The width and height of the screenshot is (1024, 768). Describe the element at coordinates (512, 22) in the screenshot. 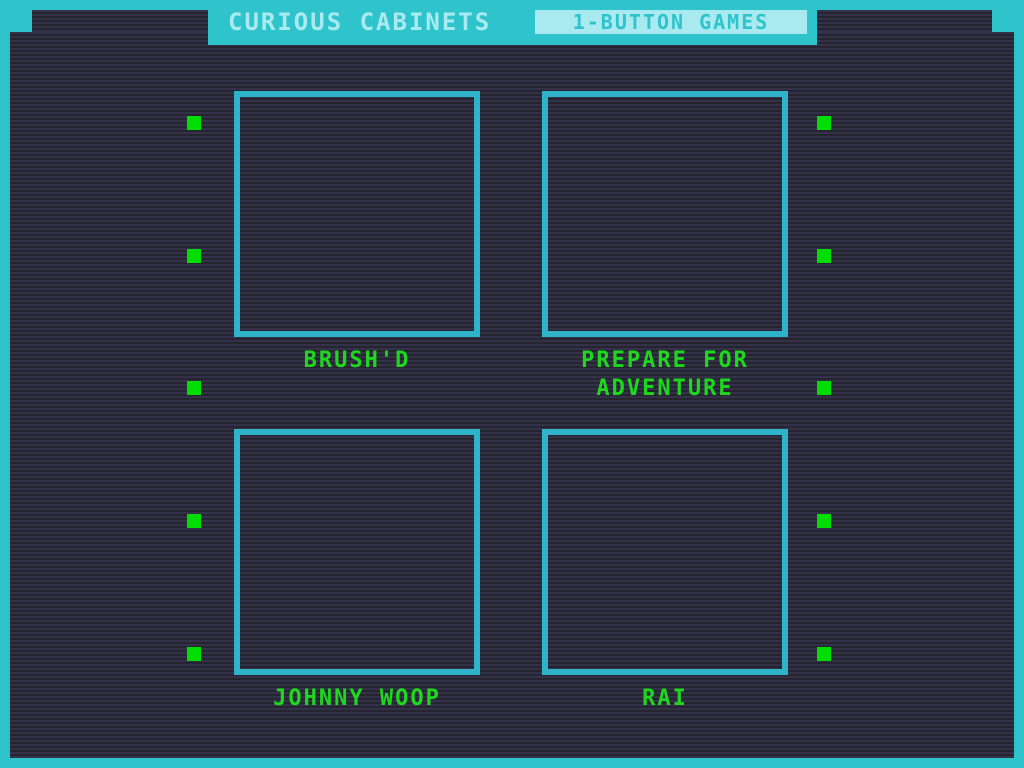

I see `header-bar: CURIOUS CABINETS 1-BUTTON GAMES` at that location.